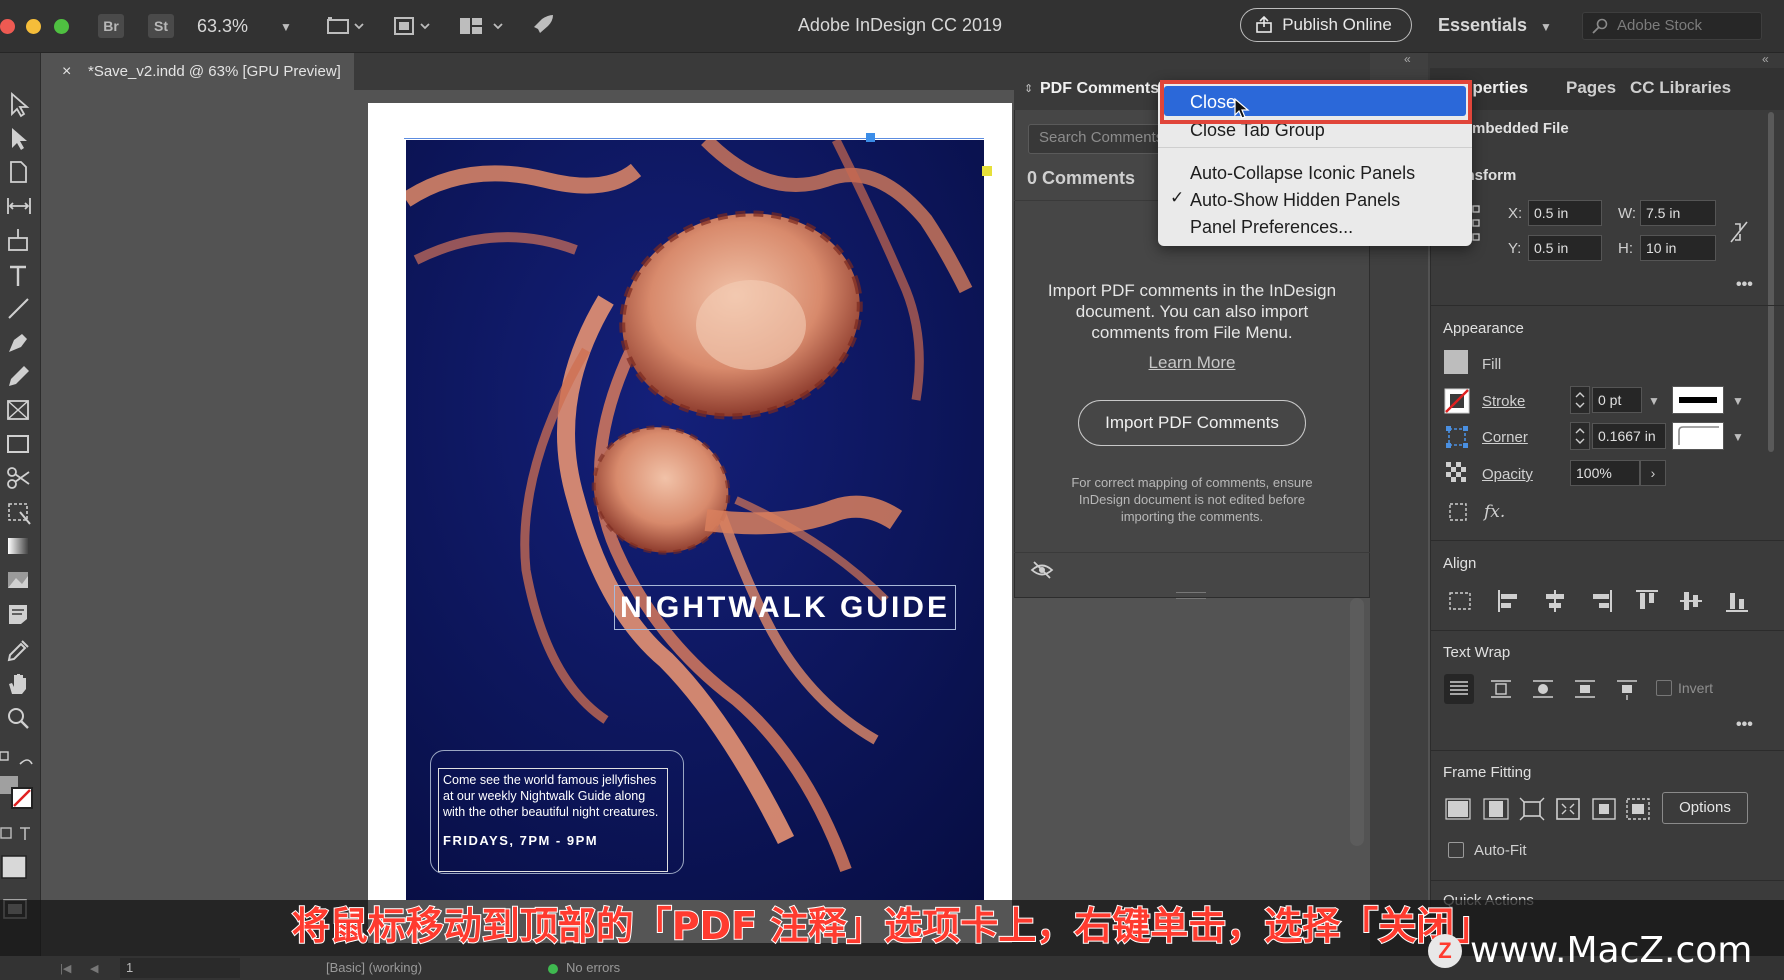  Describe the element at coordinates (1604, 809) in the screenshot. I see `center-content-icon` at that location.